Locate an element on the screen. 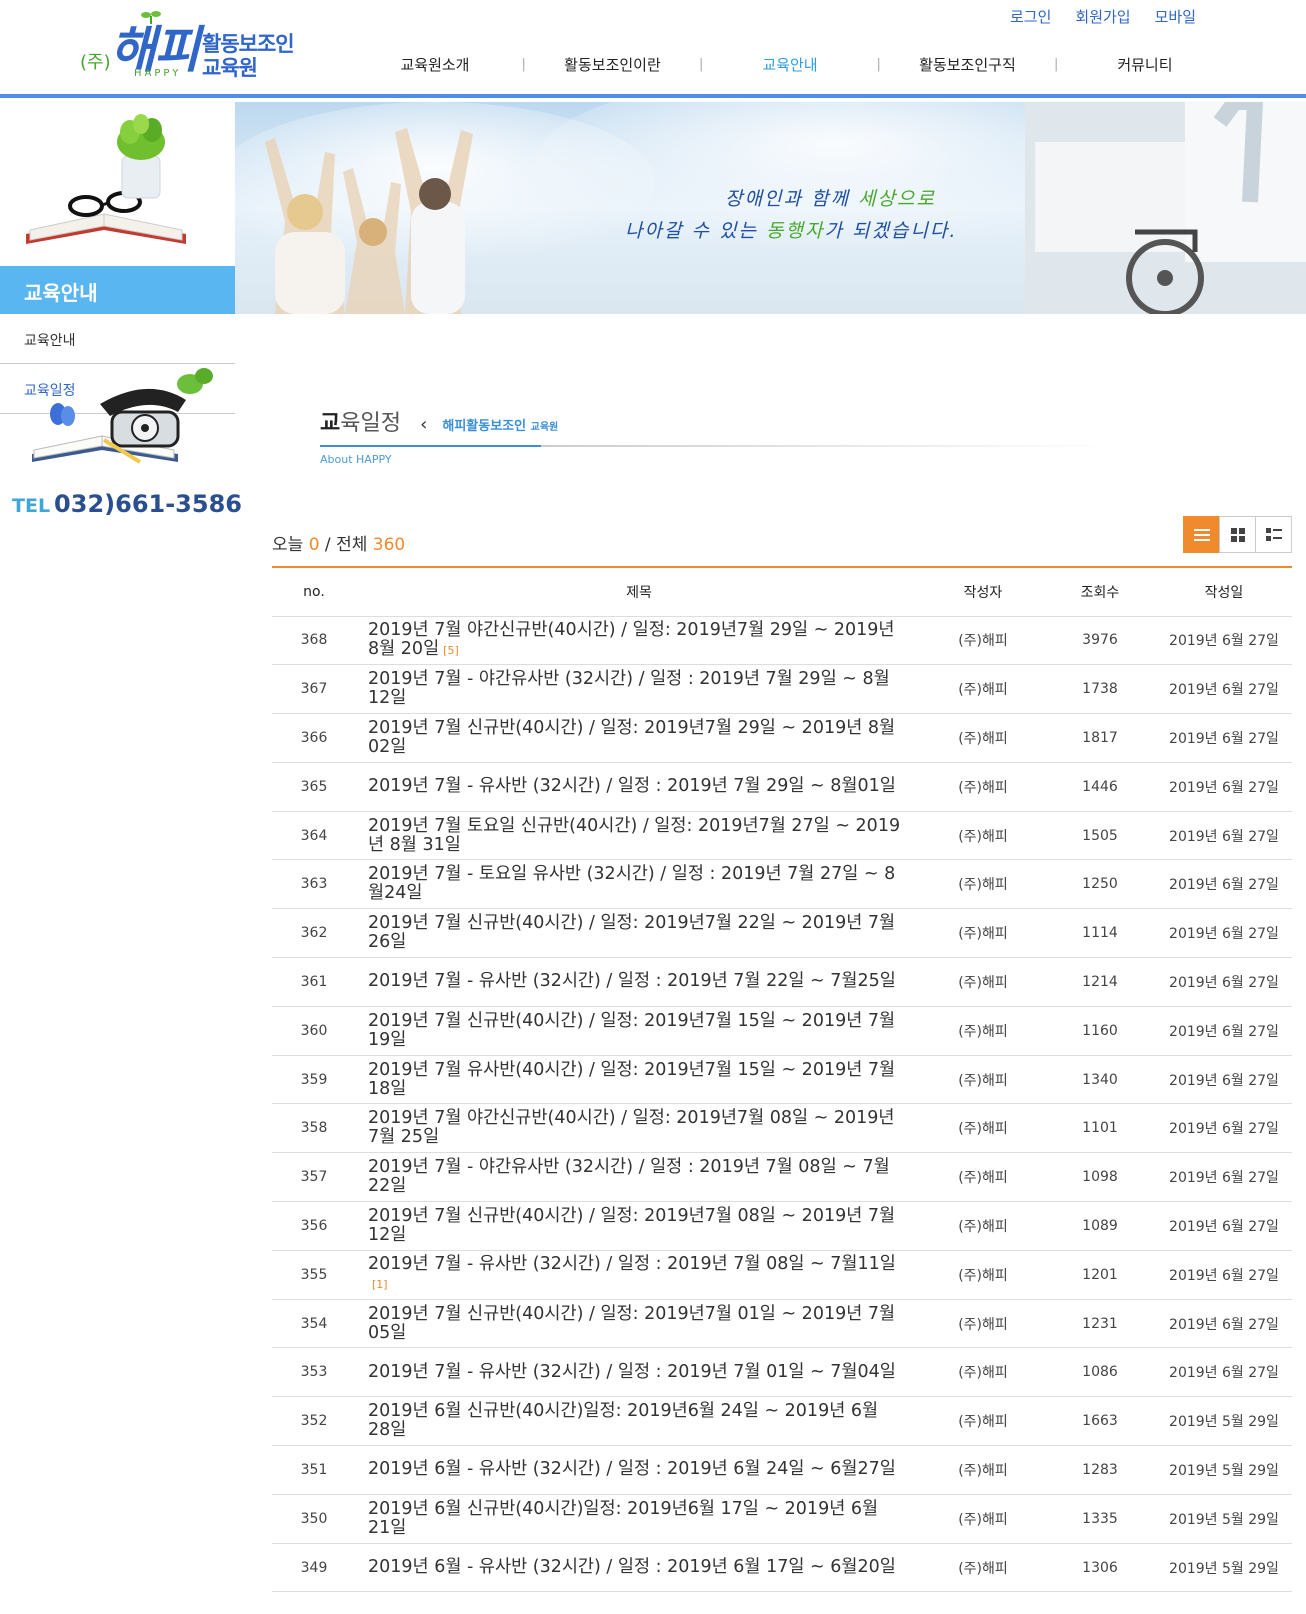 The image size is (1306, 1614). nav-item-community: 커뮤니티 is located at coordinates (1145, 64).